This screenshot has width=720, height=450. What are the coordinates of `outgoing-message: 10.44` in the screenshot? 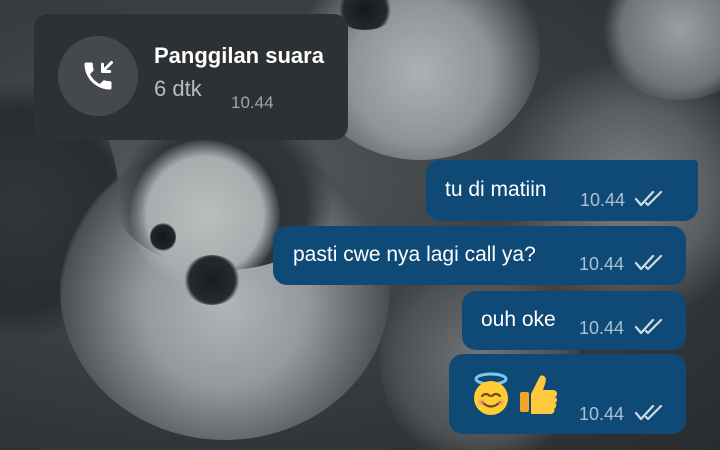 It's located at (567, 394).